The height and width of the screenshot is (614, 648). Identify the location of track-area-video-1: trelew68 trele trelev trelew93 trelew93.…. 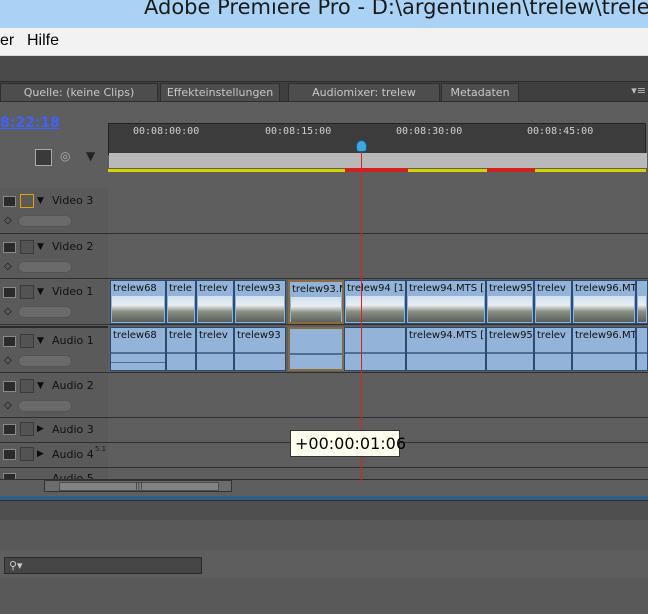
(378, 302).